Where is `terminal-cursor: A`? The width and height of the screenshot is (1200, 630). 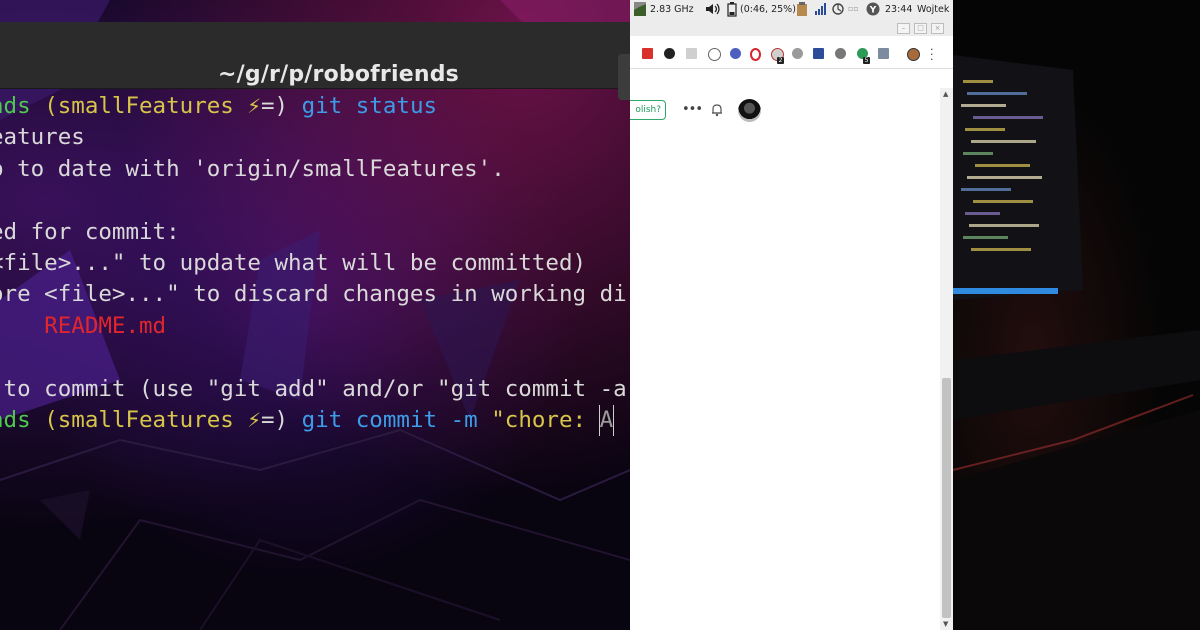 terminal-cursor: A is located at coordinates (606, 420).